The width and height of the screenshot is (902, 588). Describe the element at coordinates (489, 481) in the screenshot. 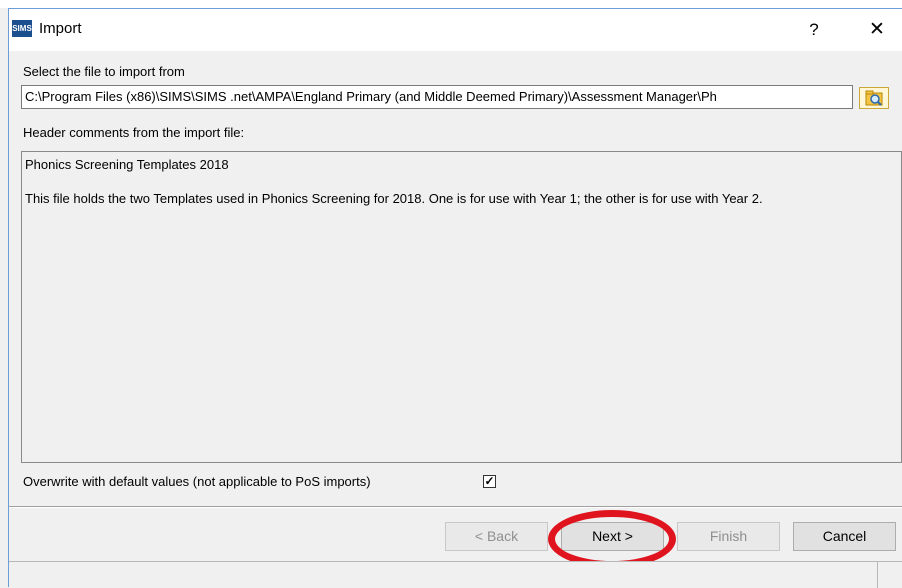

I see `overwrite-checkbox: ✓` at that location.